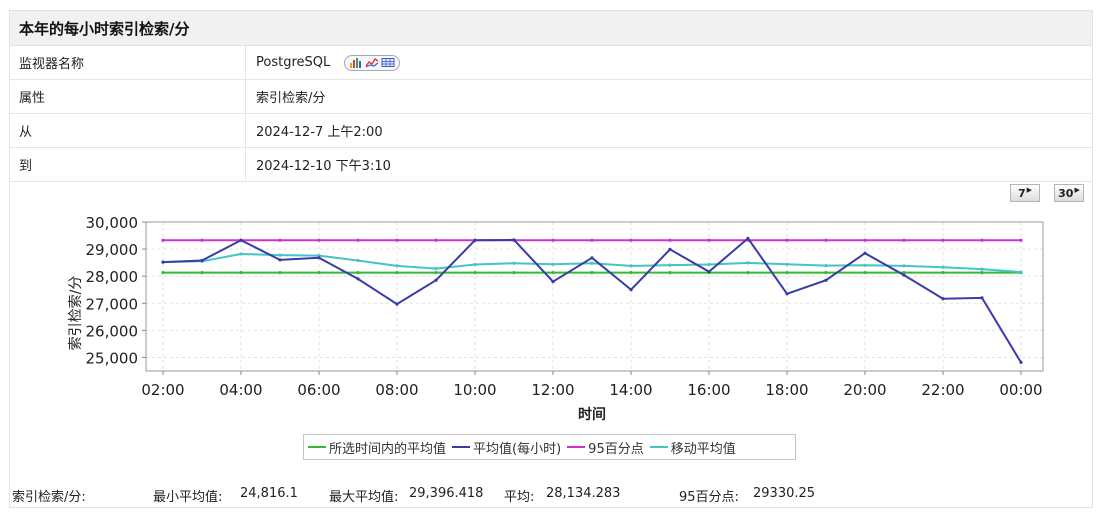 This screenshot has width=1100, height=520. Describe the element at coordinates (323, 166) in the screenshot. I see `to-value: 2024-12-10 下午3:10` at that location.